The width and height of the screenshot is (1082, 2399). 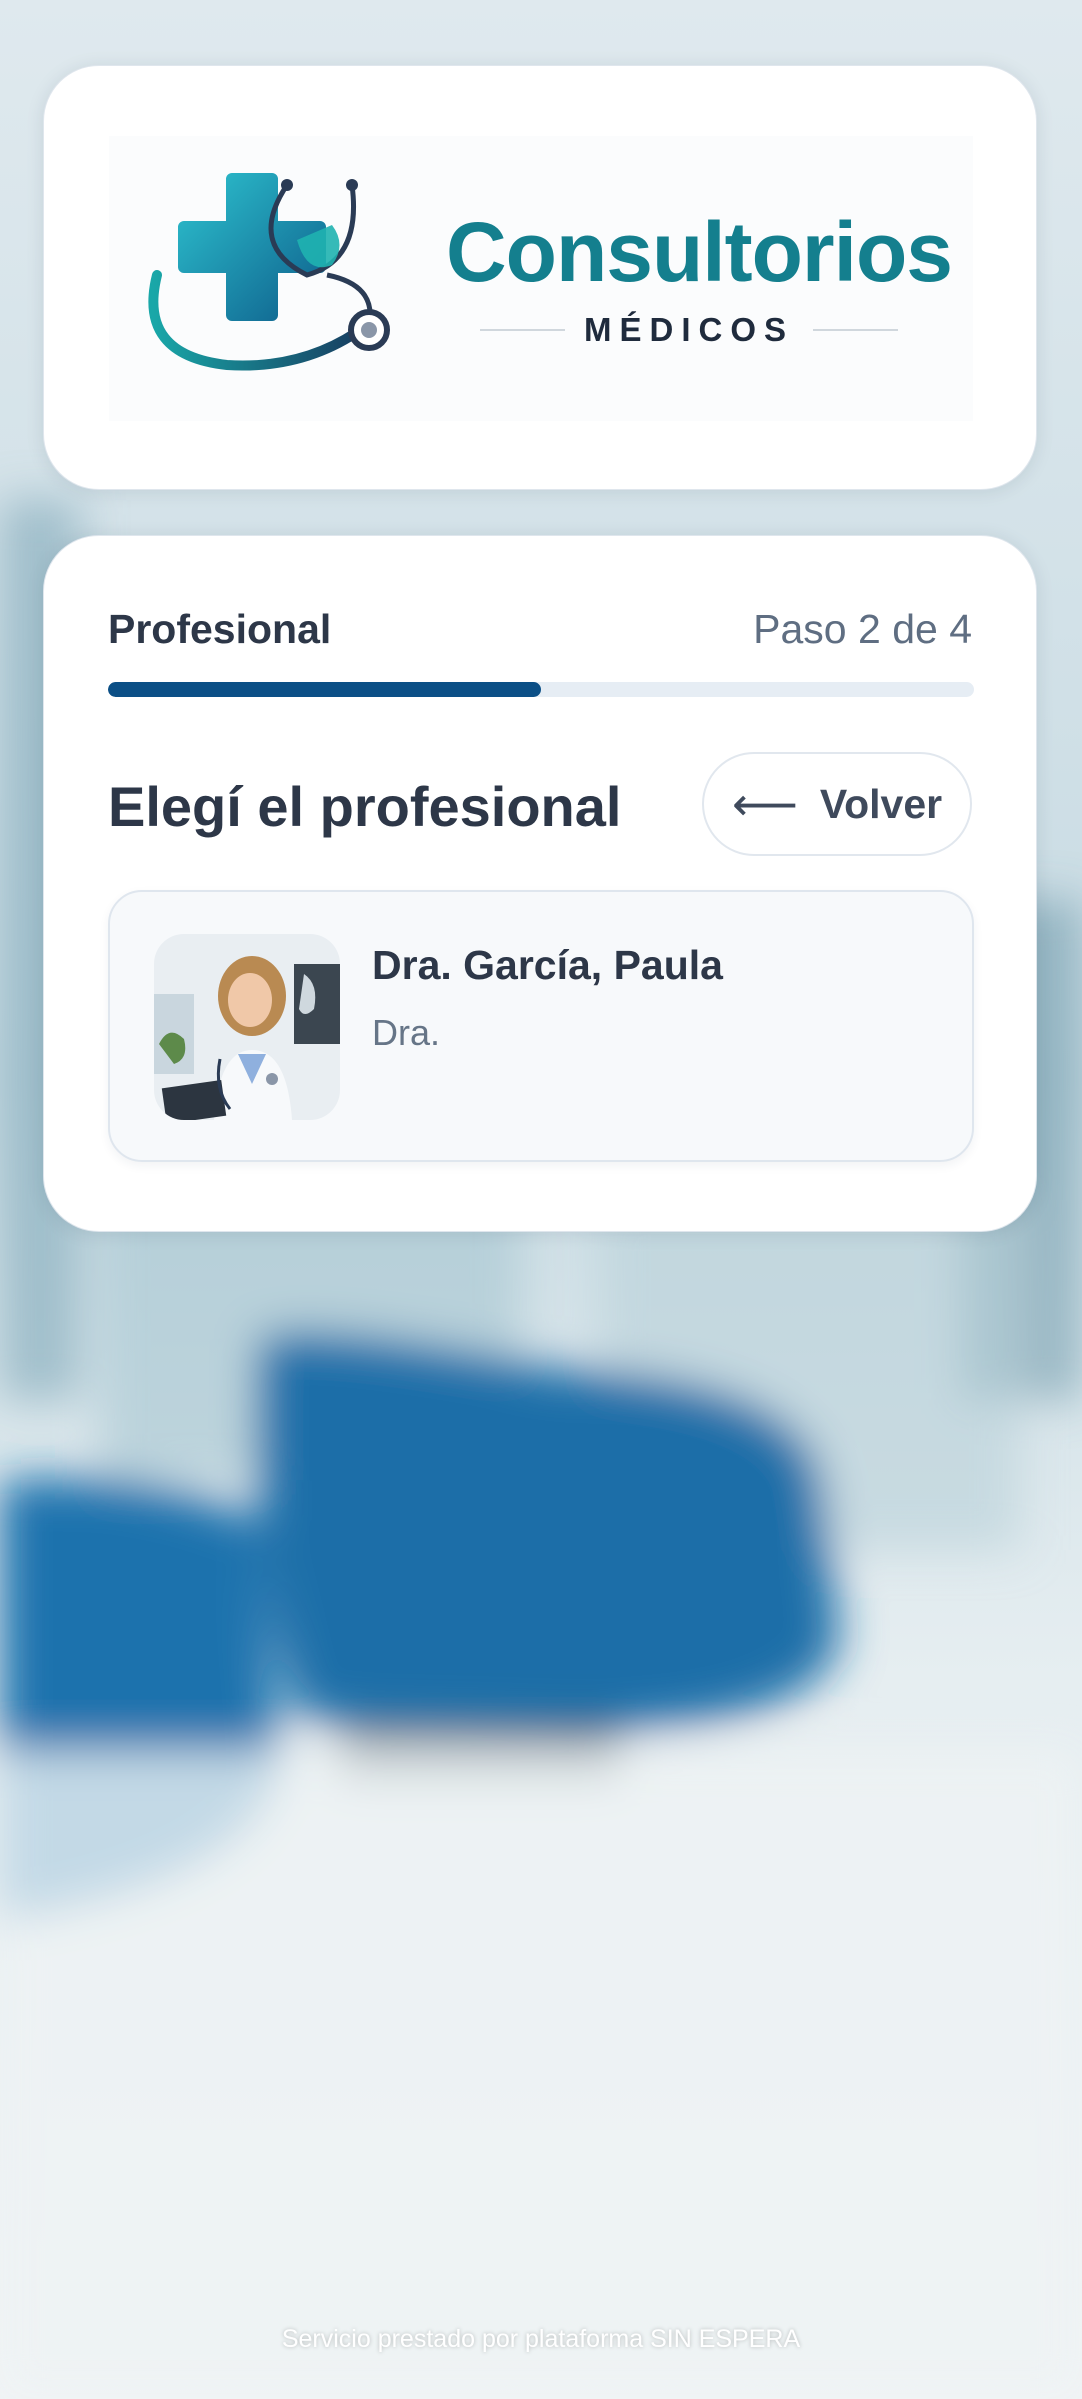 I want to click on step-counter: Paso 2 de 4, so click(x=862, y=629).